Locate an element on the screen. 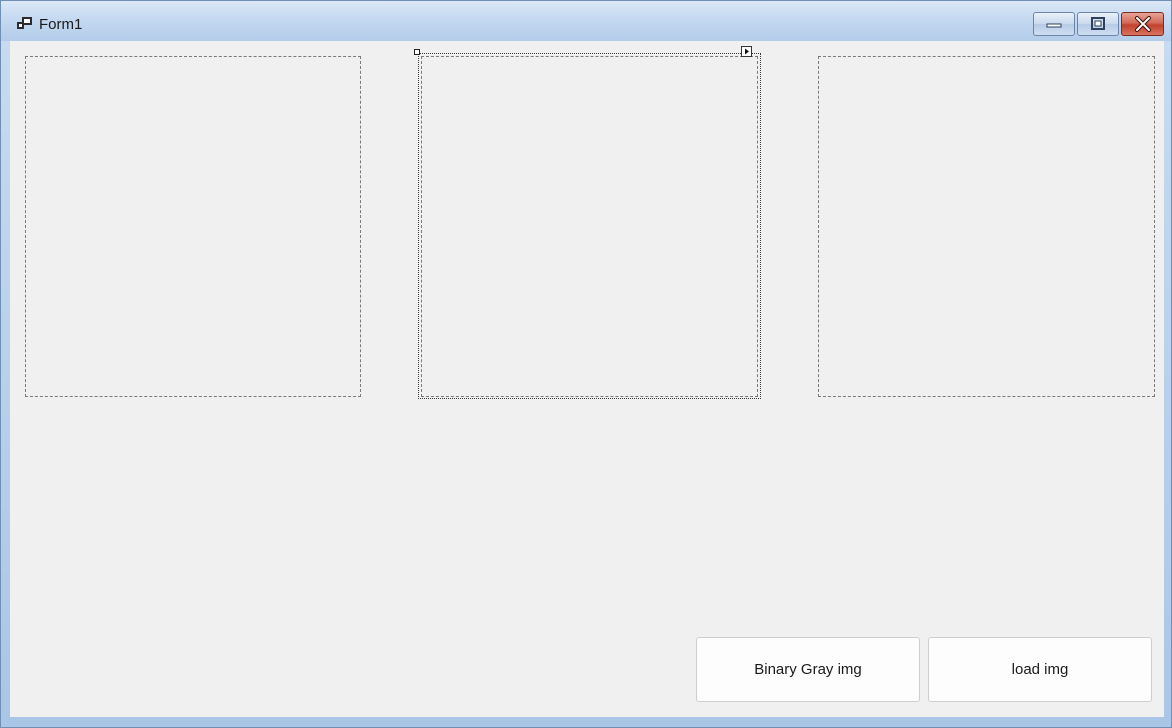  form-window-icon is located at coordinates (24, 23).